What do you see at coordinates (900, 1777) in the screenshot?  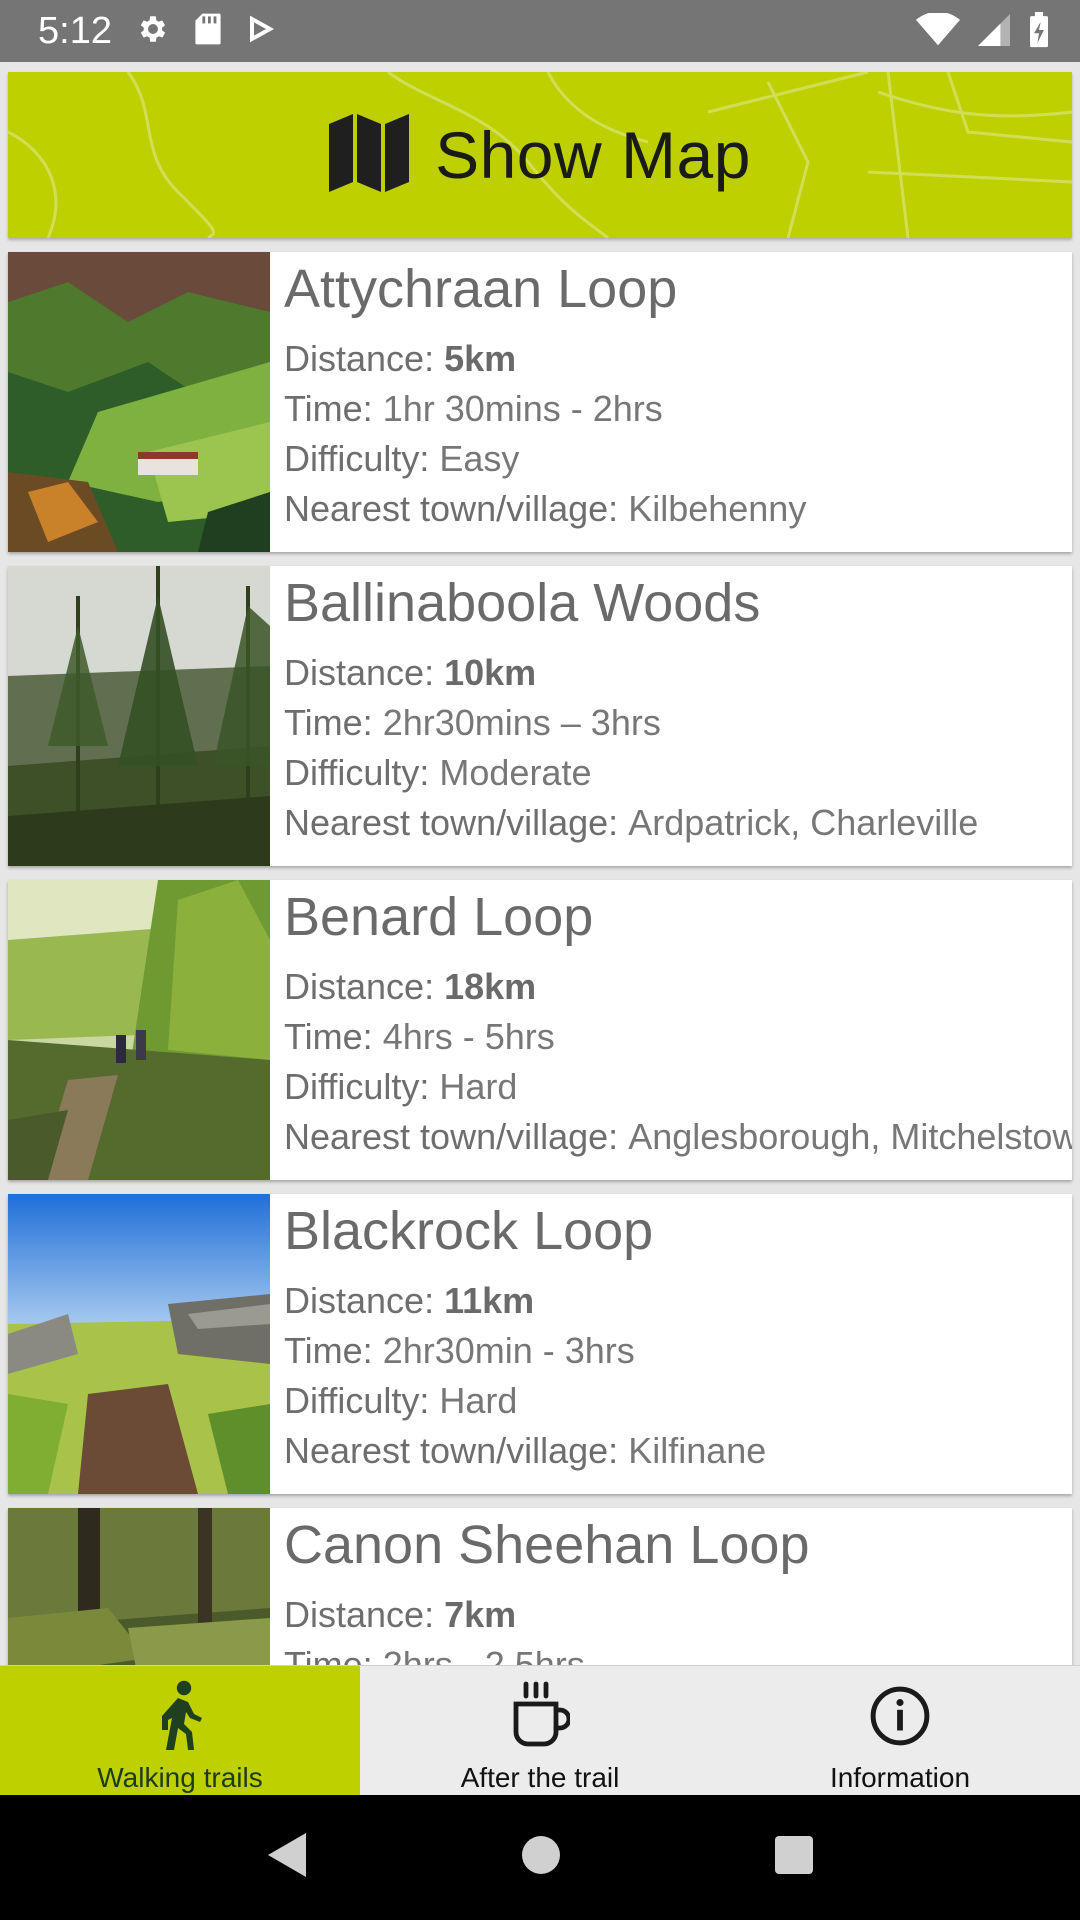 I see `nav-label: Information` at bounding box center [900, 1777].